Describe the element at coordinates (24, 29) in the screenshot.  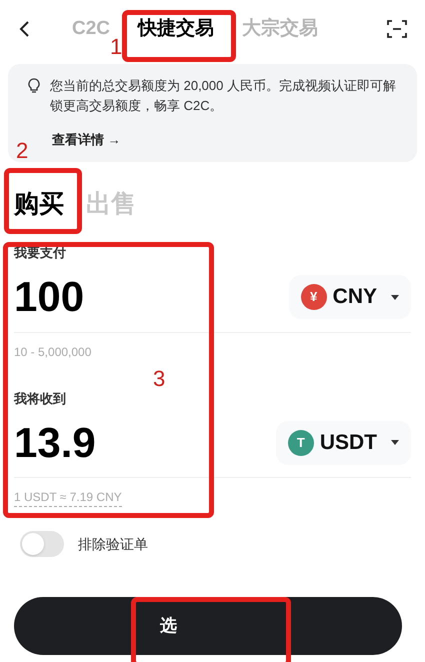
I see `back-icon` at that location.